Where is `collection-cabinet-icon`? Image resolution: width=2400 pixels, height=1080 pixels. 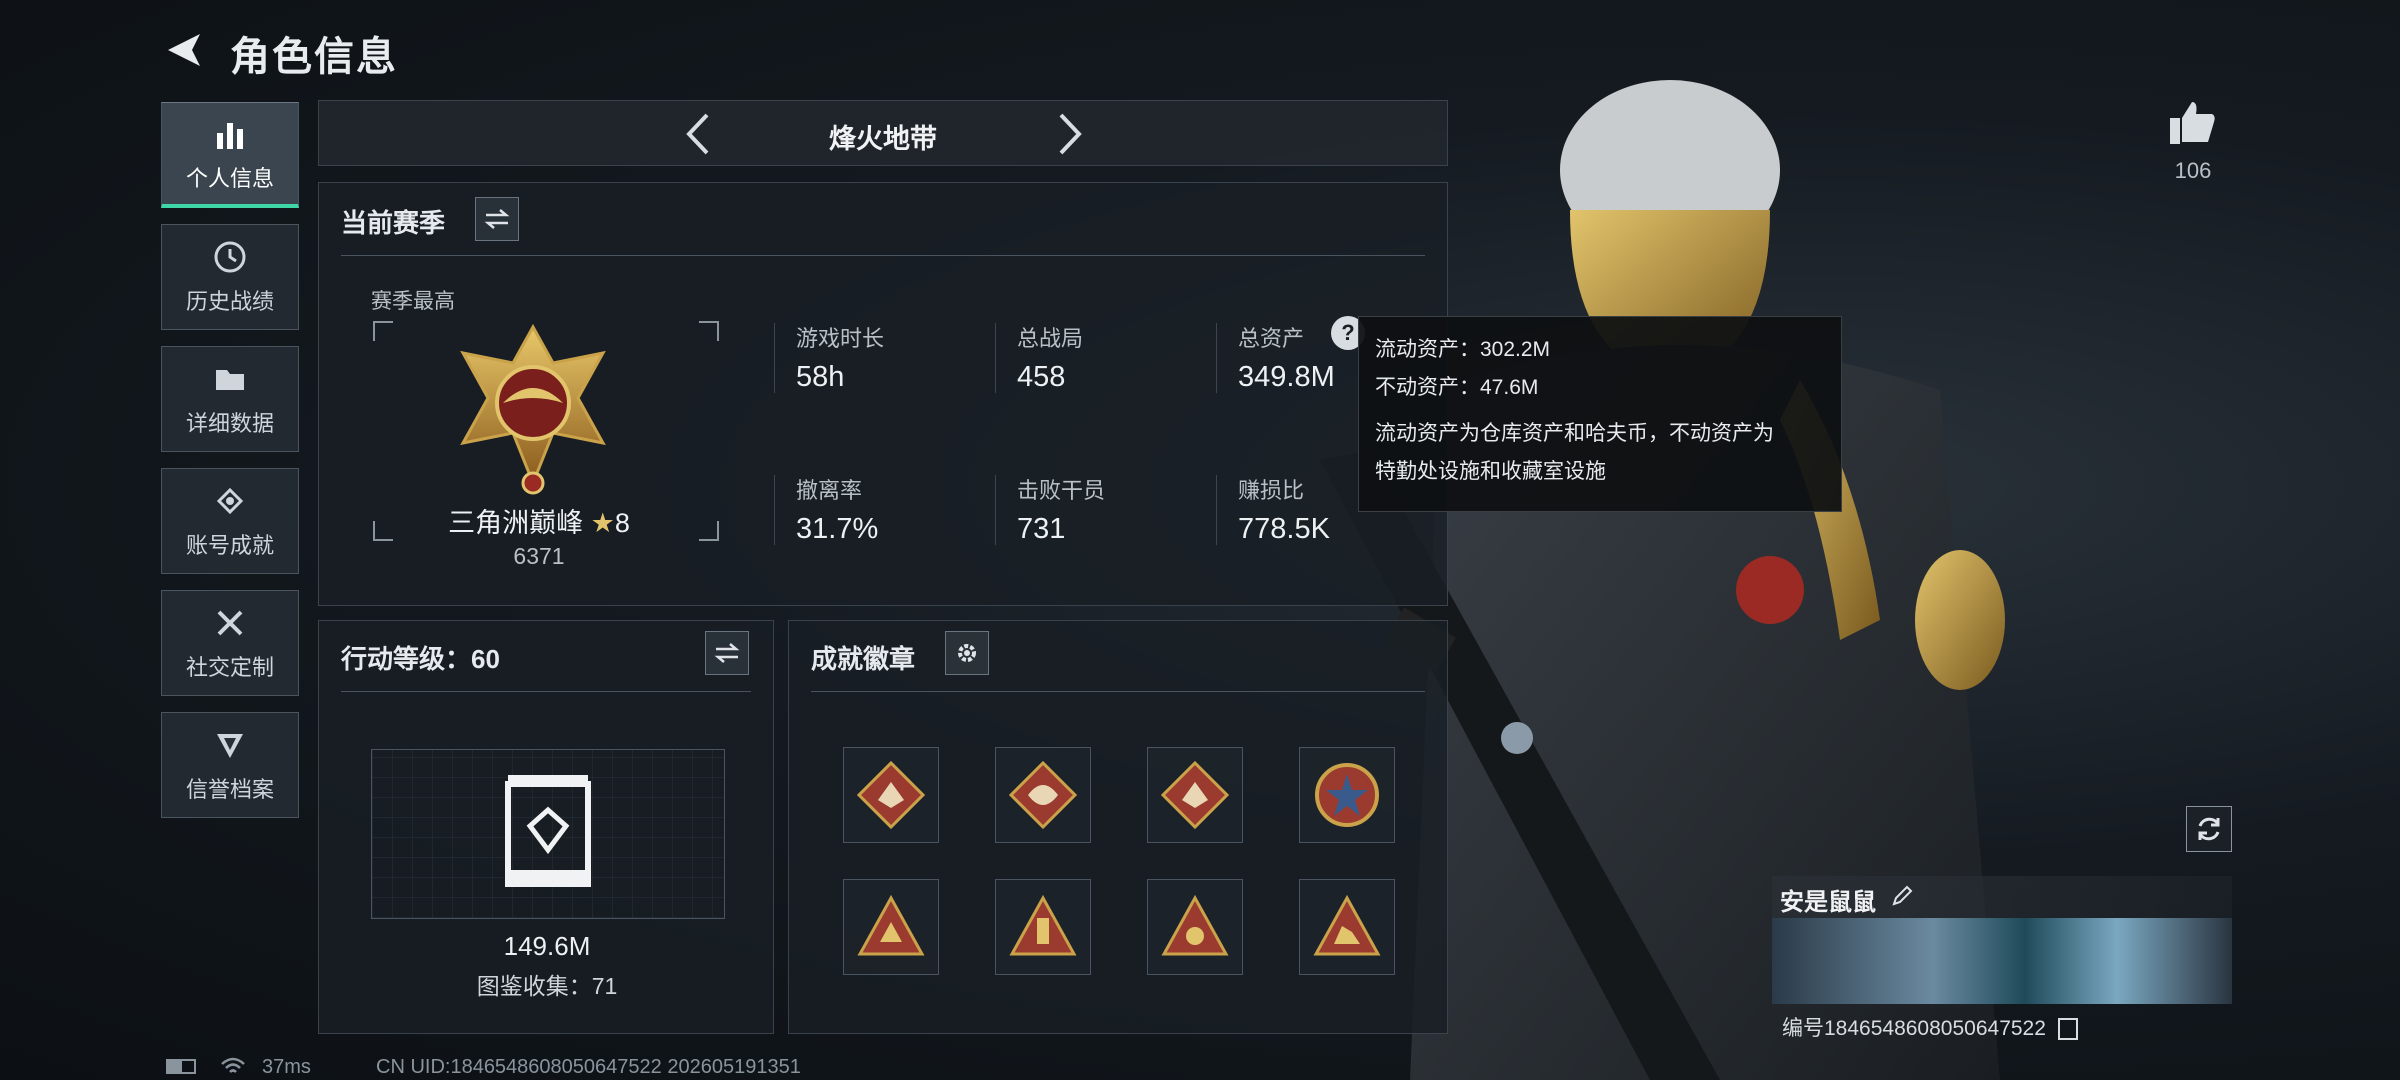 collection-cabinet-icon is located at coordinates (548, 831).